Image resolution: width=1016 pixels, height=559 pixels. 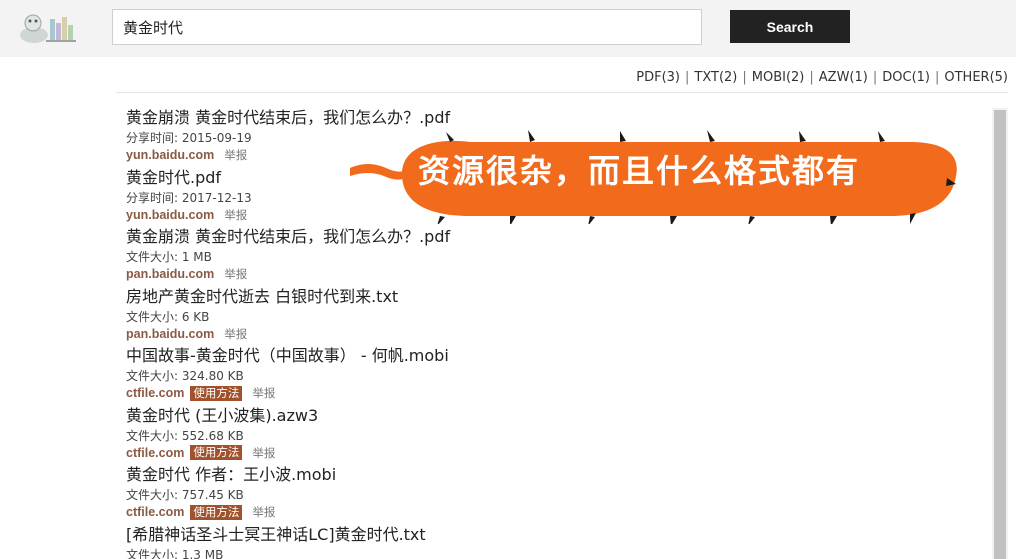 I want to click on filter-txt: TXT(2), so click(x=715, y=77).